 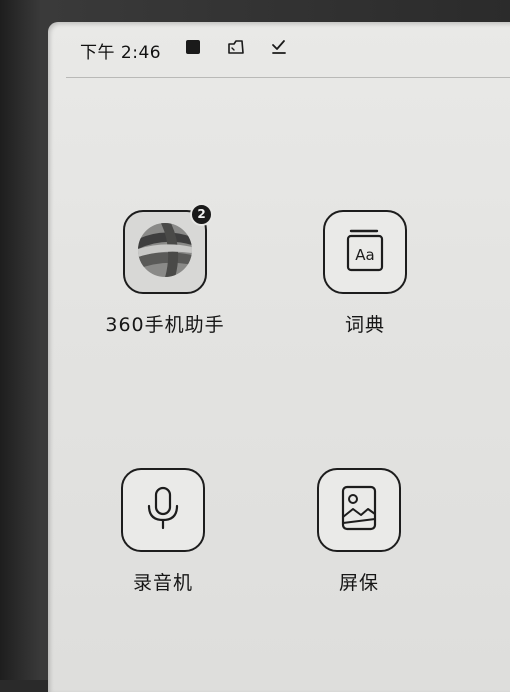 I want to click on folder-check-icon, so click(x=236, y=49).